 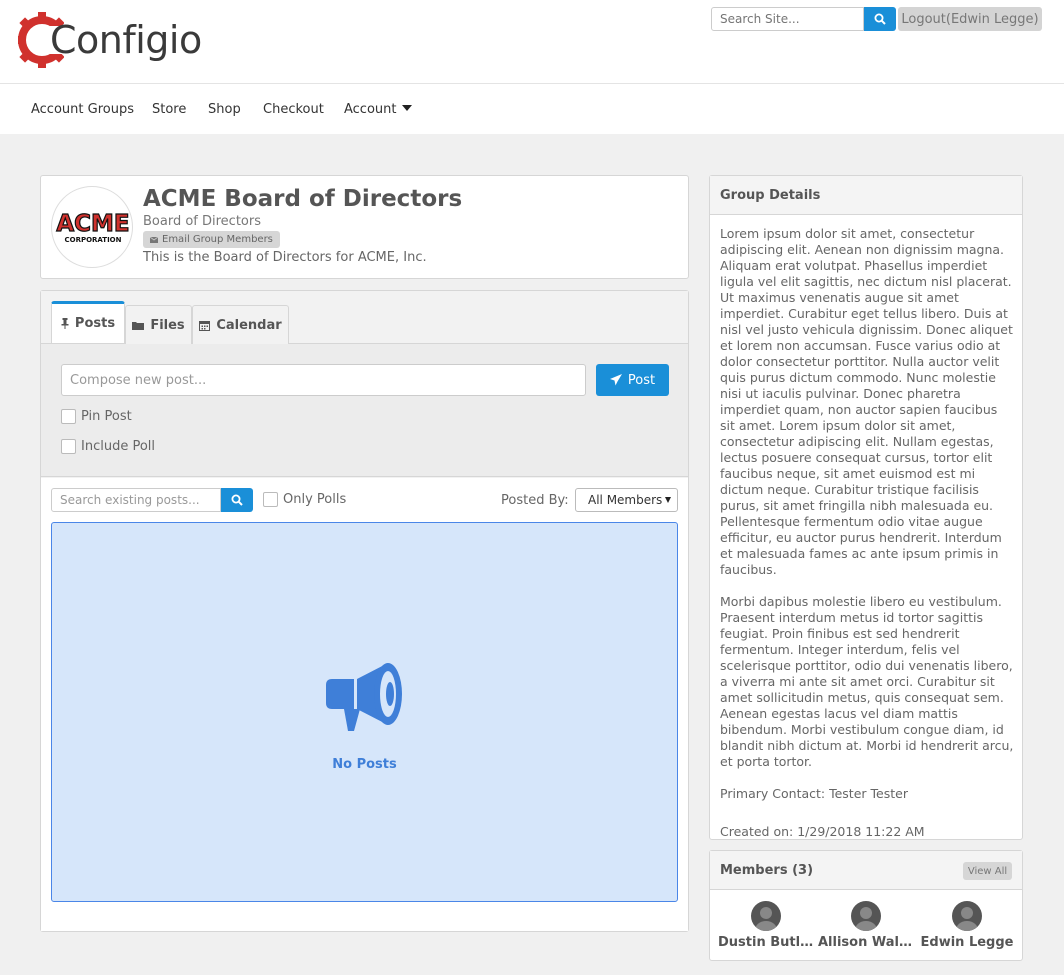 I want to click on include-poll-option: Include Poll, so click(x=108, y=446).